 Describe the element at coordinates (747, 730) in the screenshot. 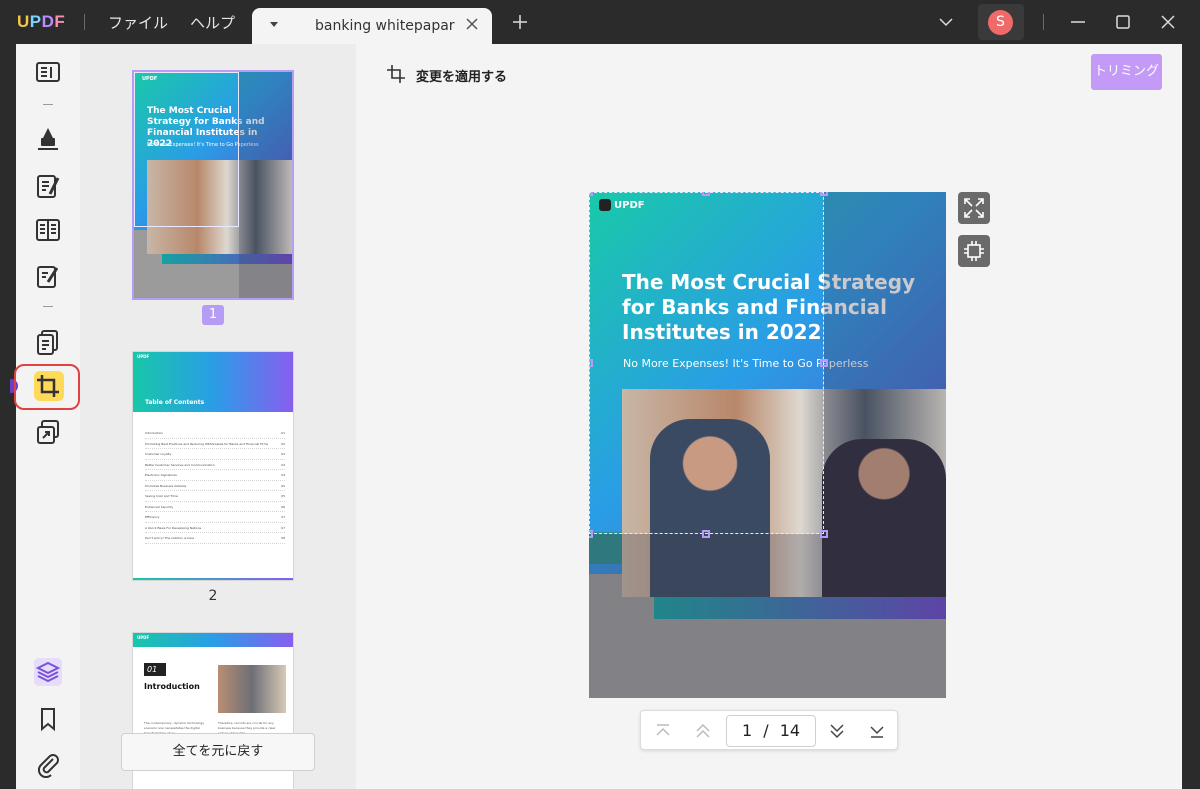

I see `current-page: 1` at that location.